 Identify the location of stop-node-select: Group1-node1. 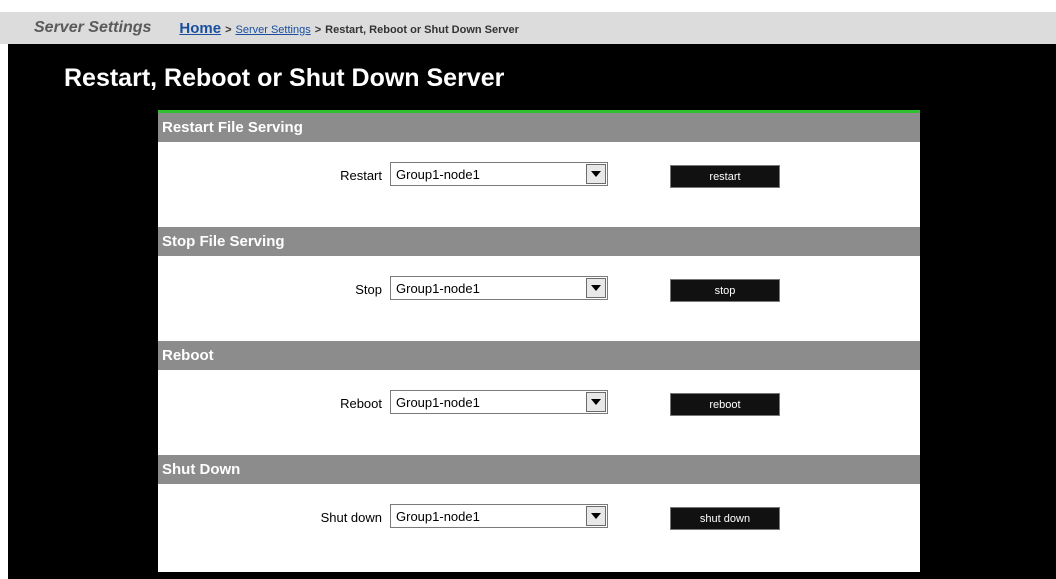
(499, 288).